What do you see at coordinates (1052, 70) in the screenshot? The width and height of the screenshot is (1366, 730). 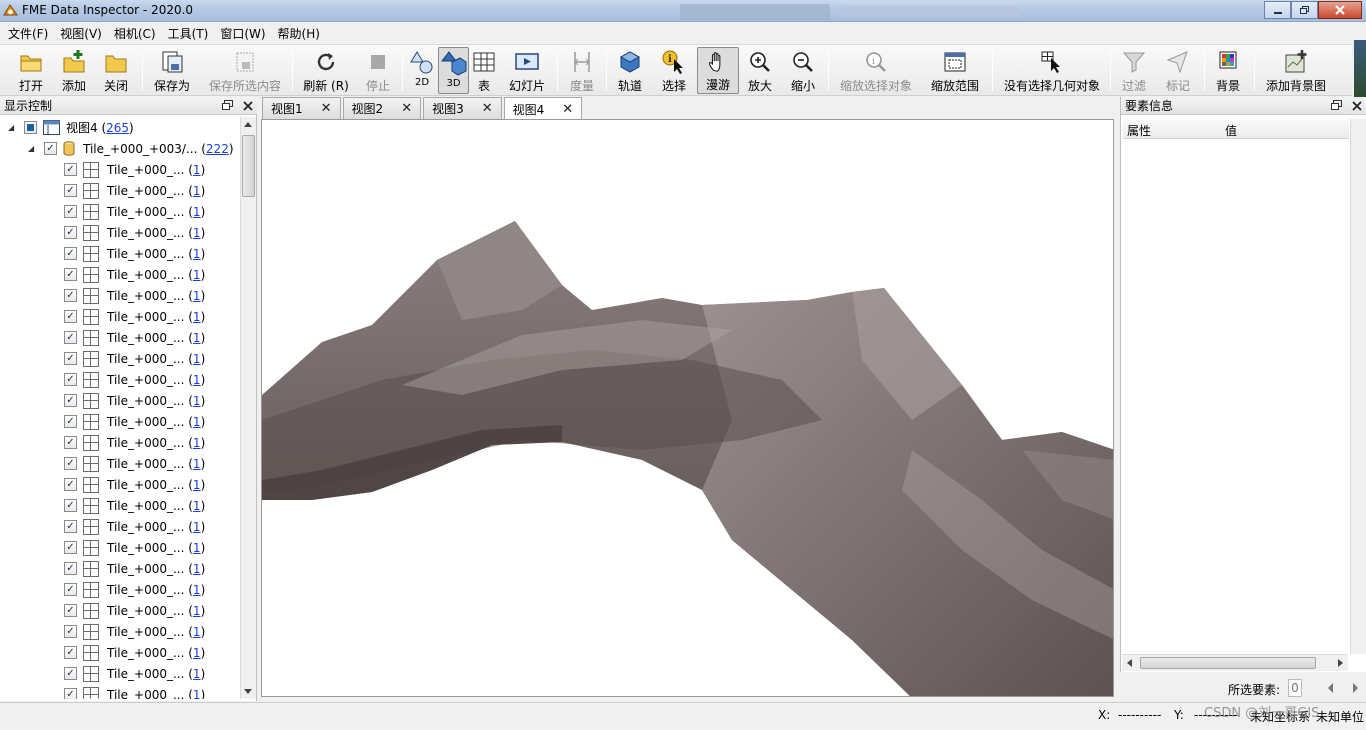 I see `no-geometry-selected-button: 没有选择几何对象` at bounding box center [1052, 70].